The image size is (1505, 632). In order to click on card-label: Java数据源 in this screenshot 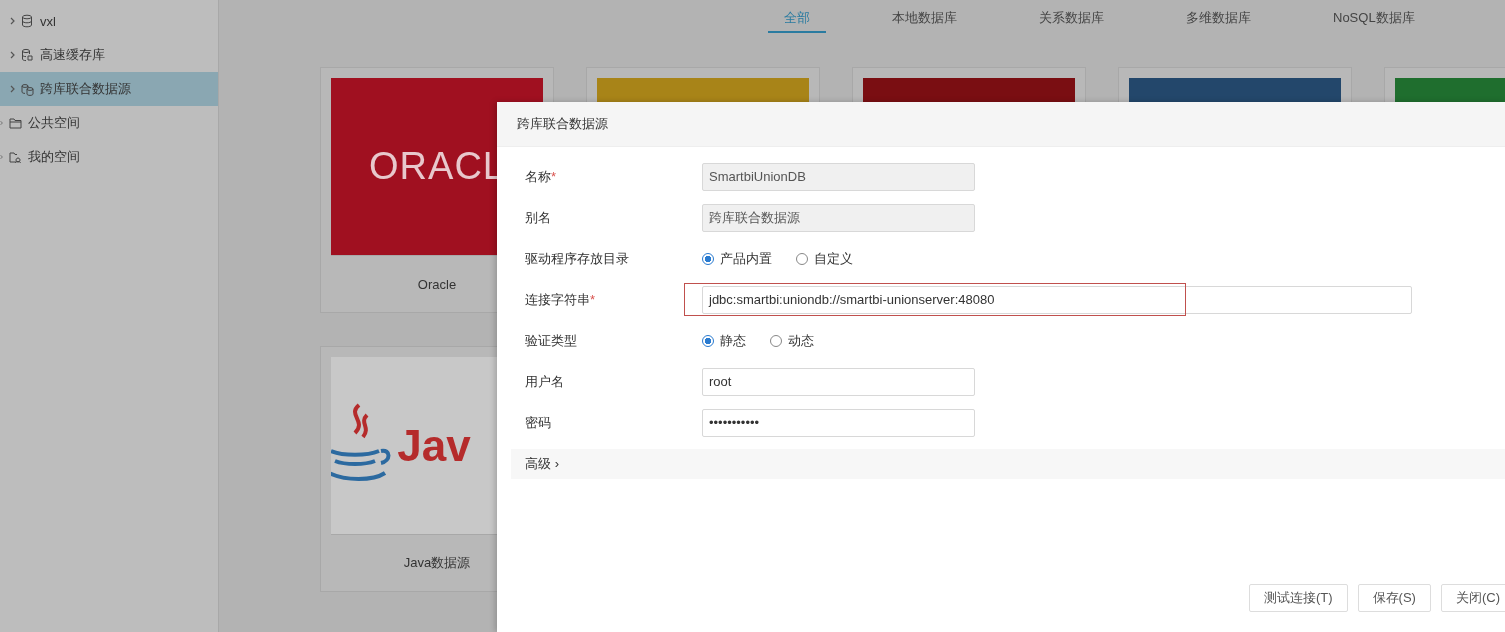, I will do `click(437, 563)`.